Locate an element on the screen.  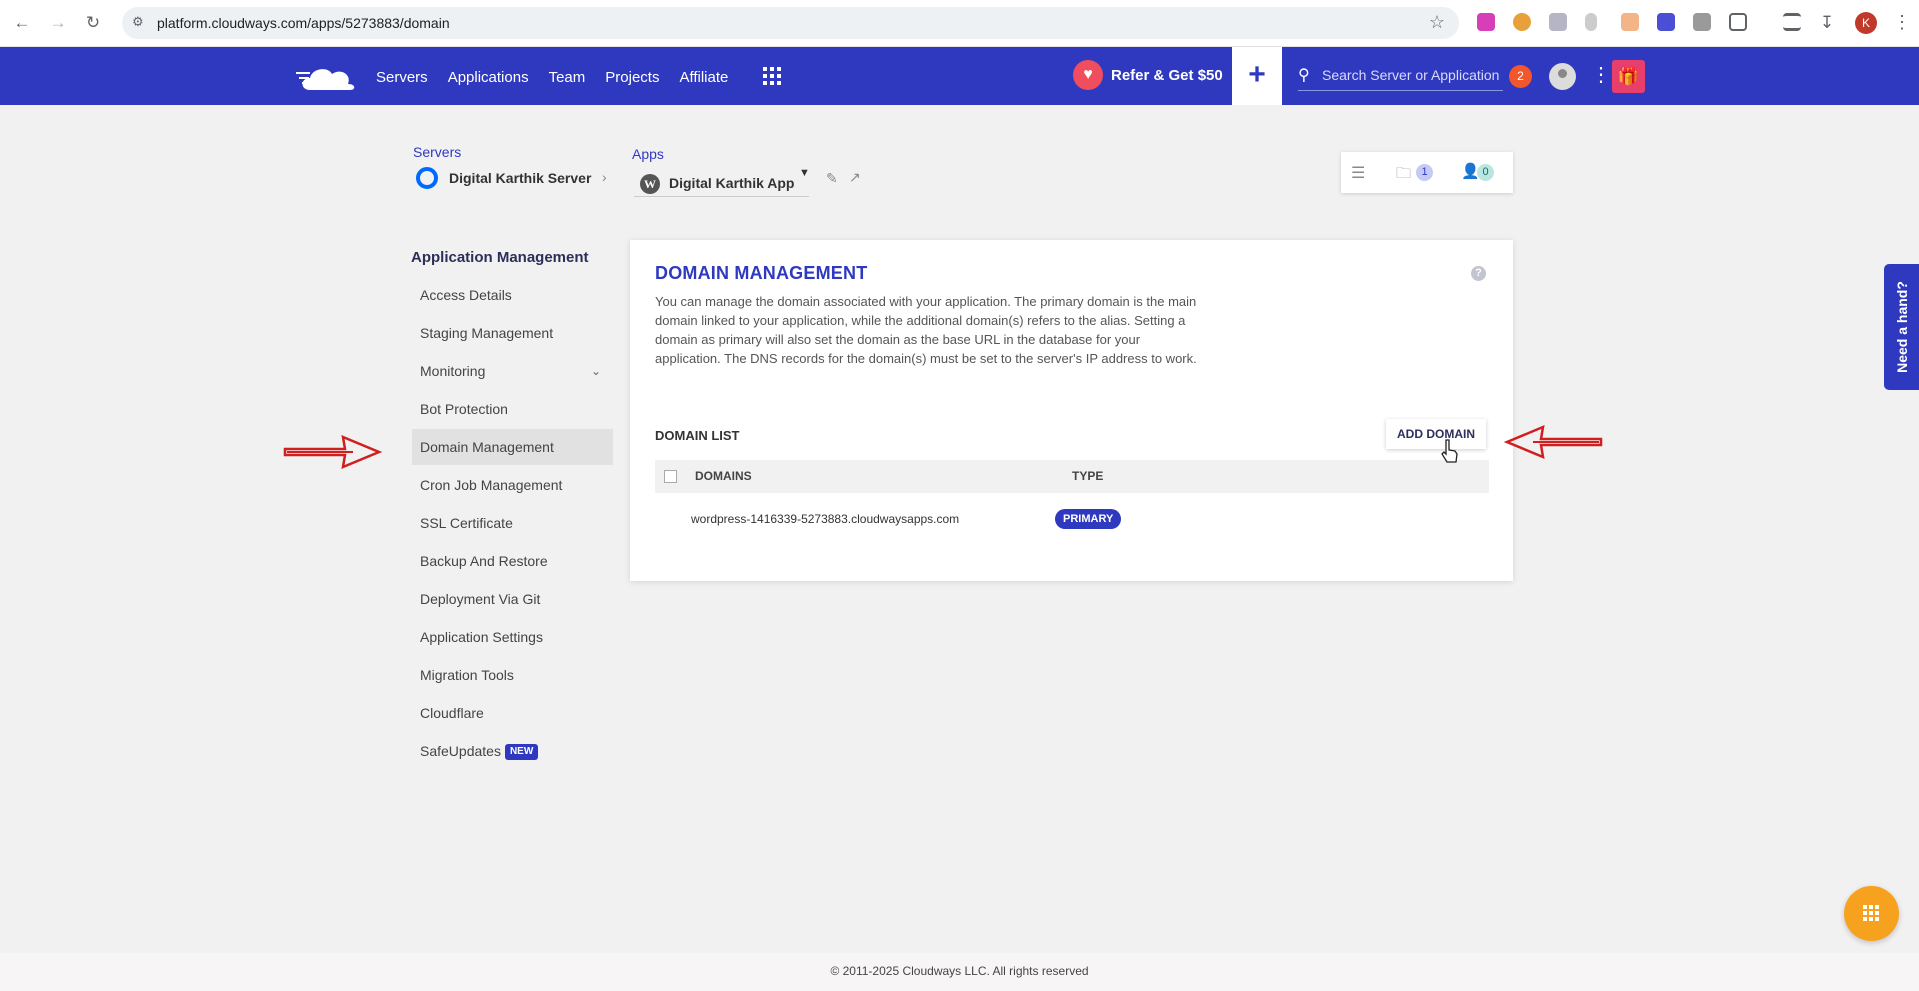
folder-icon: 🗀 is located at coordinates (1403, 175).